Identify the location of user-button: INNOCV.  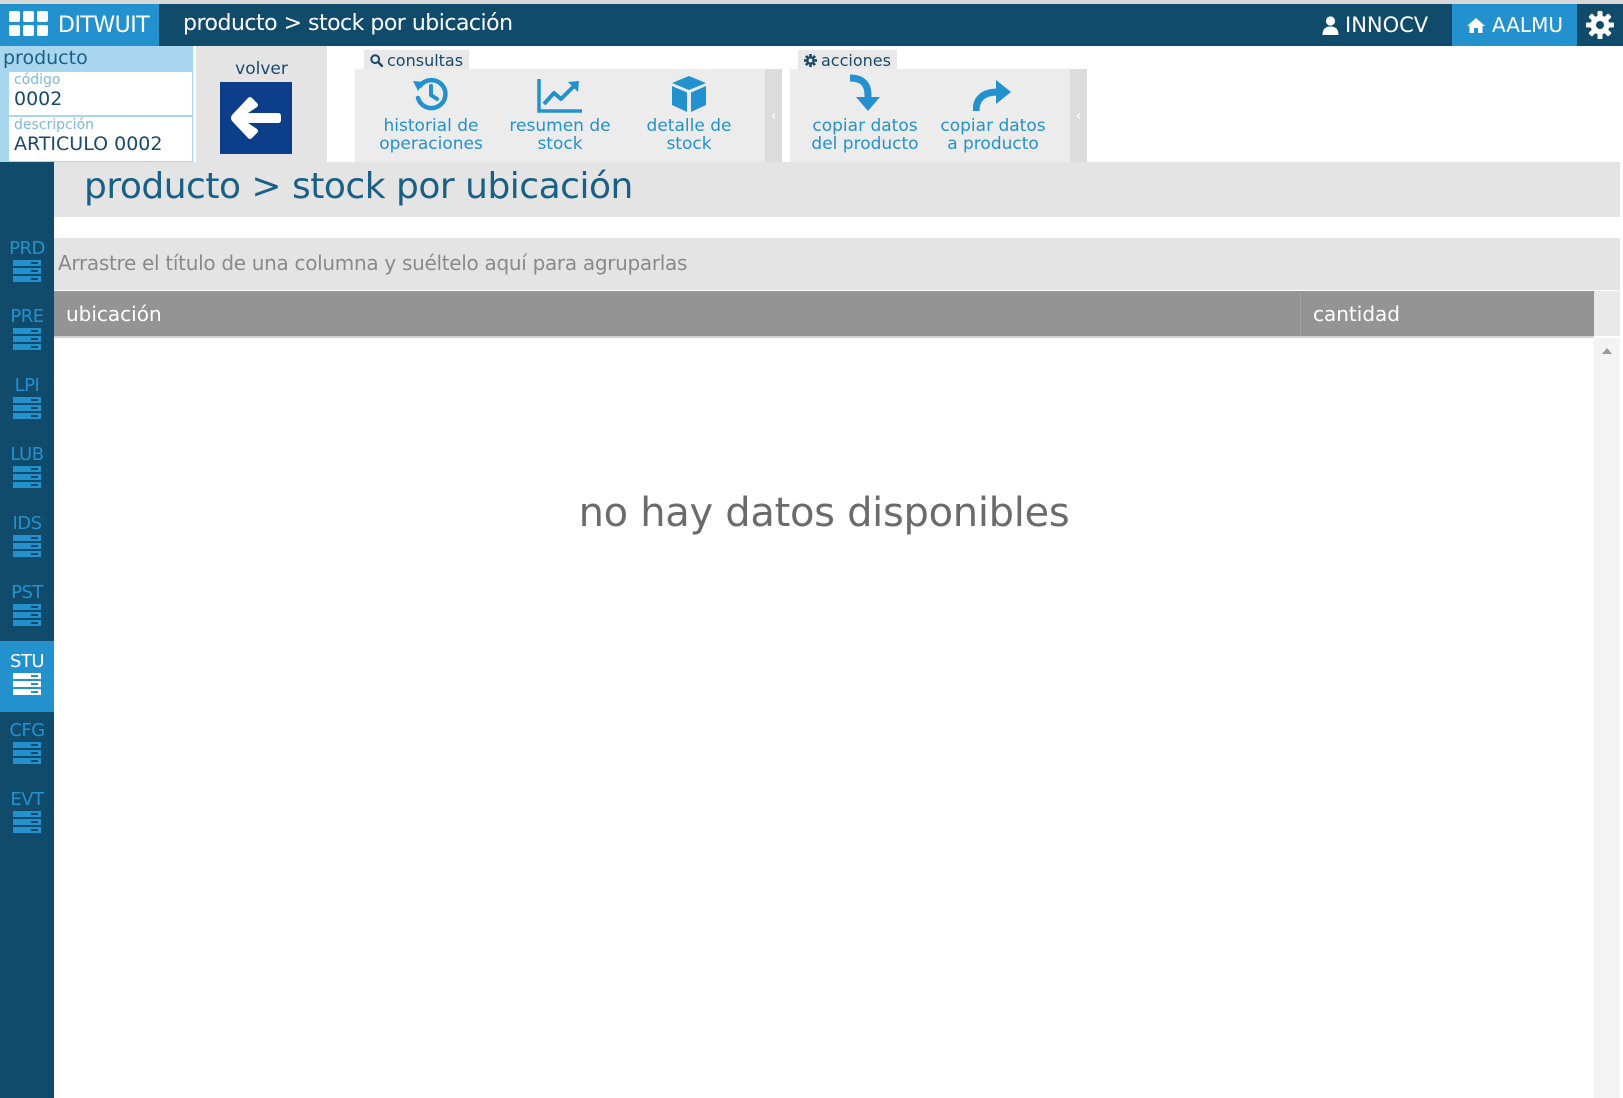
(1375, 25).